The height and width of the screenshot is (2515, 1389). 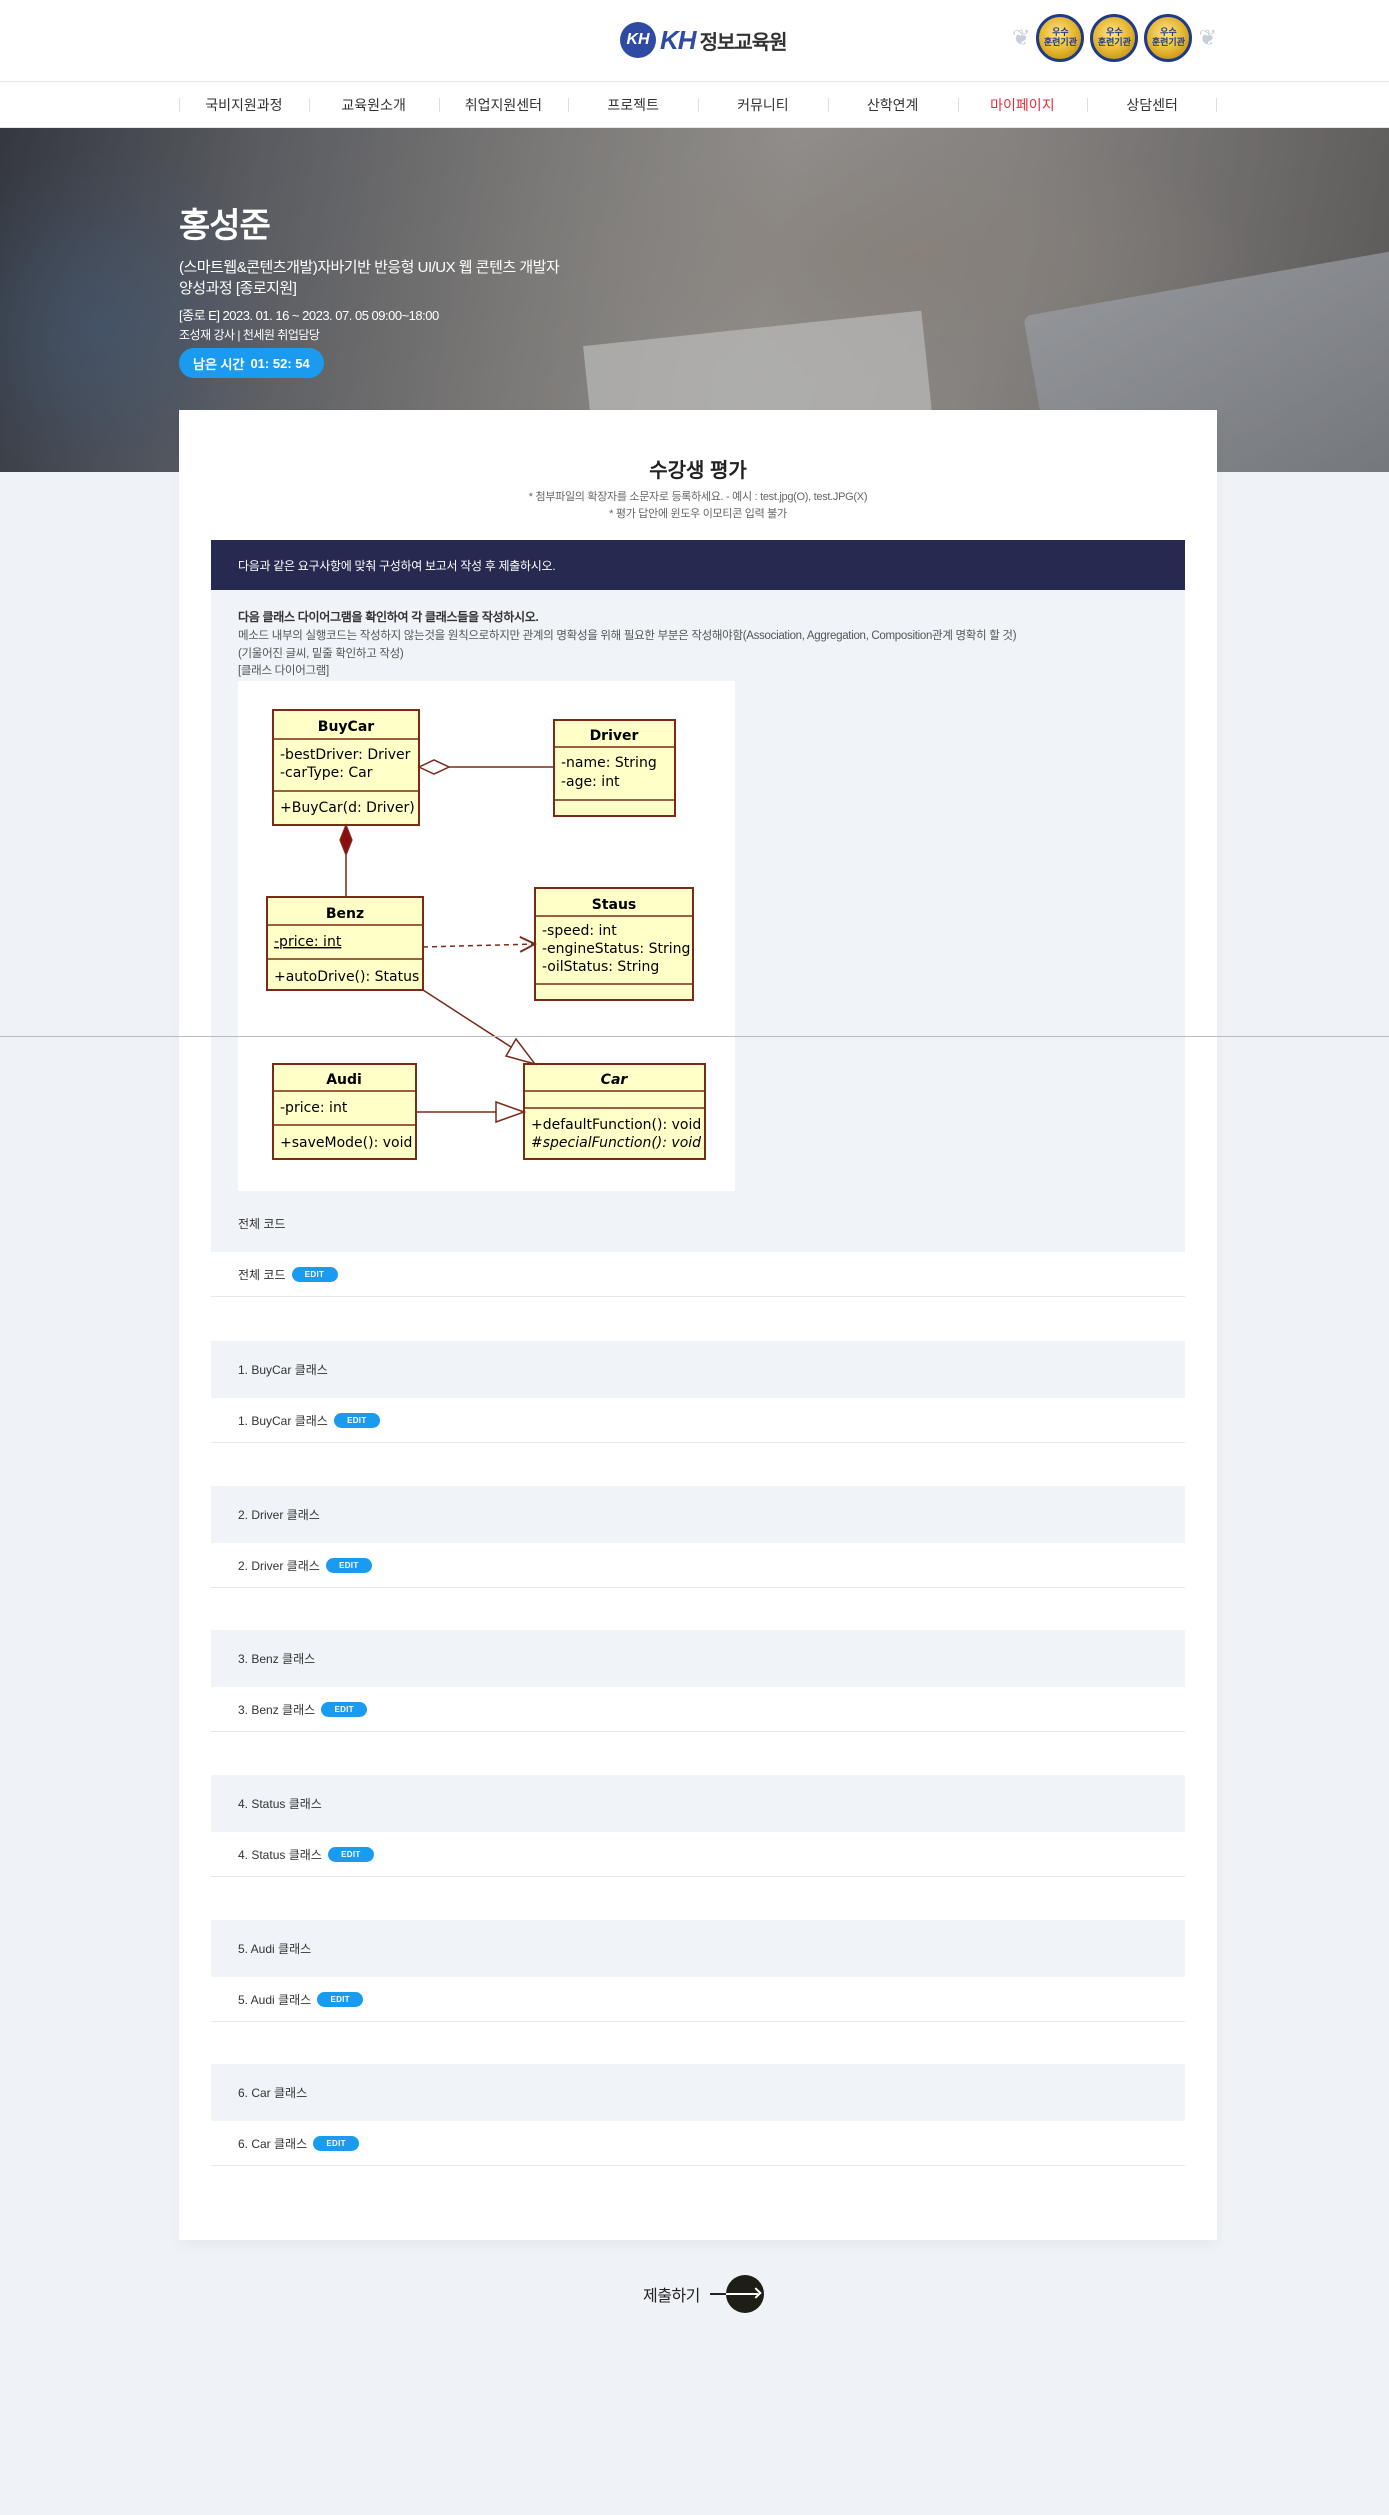 I want to click on course-title-line: 양성과정 [종로지원], so click(x=238, y=288).